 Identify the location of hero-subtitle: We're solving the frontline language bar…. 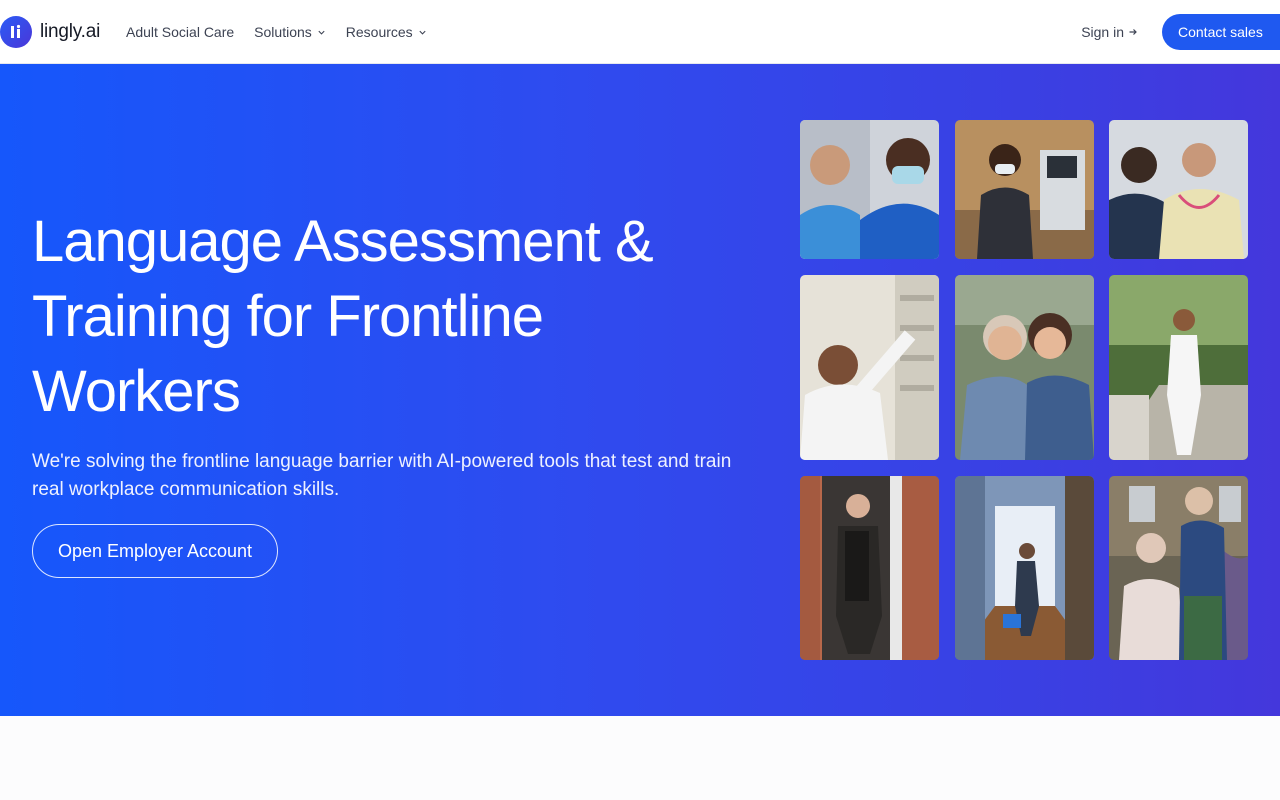
(382, 475).